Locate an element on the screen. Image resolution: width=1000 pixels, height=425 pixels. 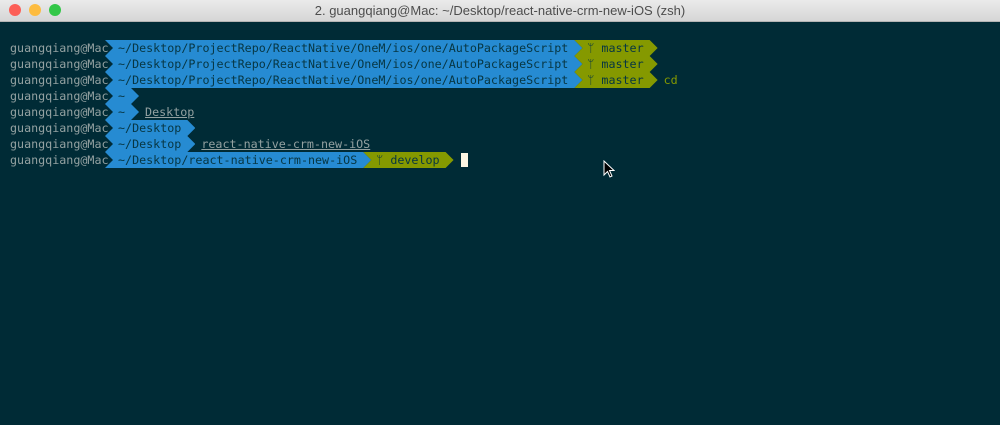
prompt-line: guangqiang@Mac ~/Desktop is located at coordinates (500, 128).